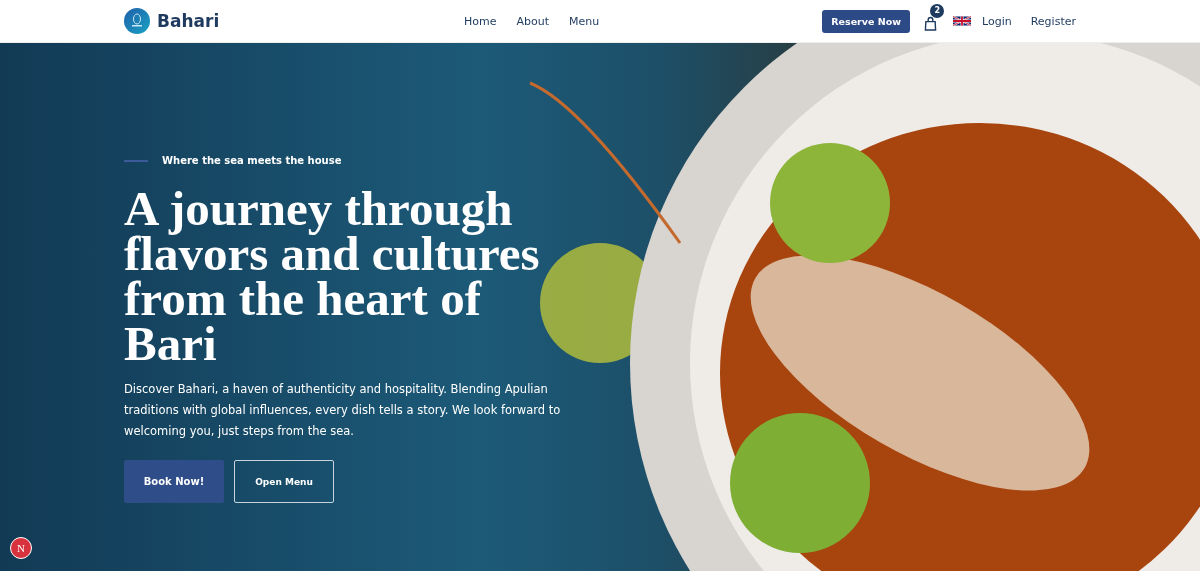 This screenshot has height=572, width=1200. What do you see at coordinates (343, 410) in the screenshot?
I see `hero-description: Discover Bahari, a haven of authenticity and hospitality. Blending Apulian traditions with global influences, every dish tells a story. We look forward to welcoming you, just steps from the sea.` at bounding box center [343, 410].